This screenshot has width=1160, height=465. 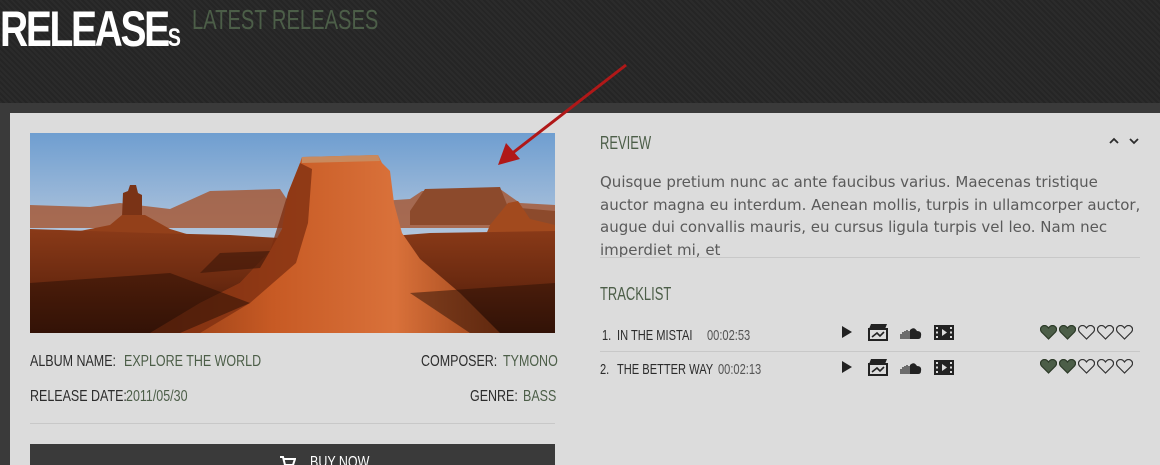 I want to click on album-name-label: ALBUM NAME:, so click(x=73, y=361).